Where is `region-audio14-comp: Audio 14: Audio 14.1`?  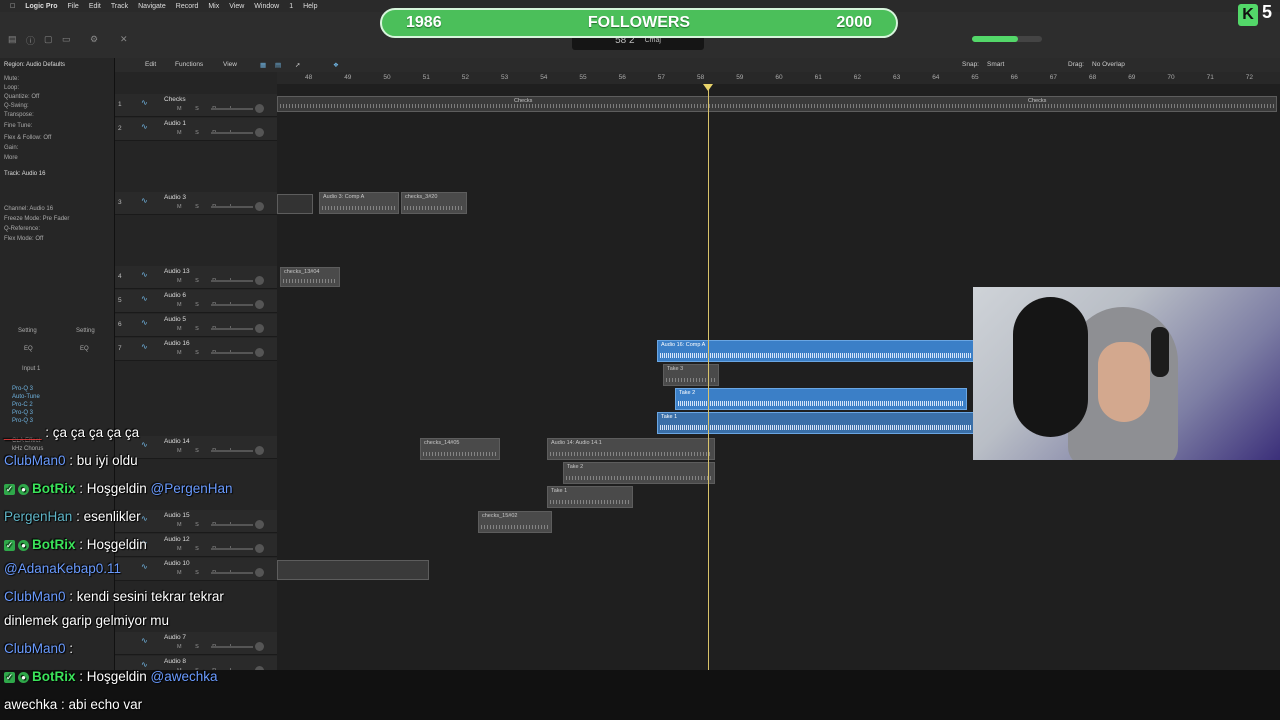 region-audio14-comp: Audio 14: Audio 14.1 is located at coordinates (631, 449).